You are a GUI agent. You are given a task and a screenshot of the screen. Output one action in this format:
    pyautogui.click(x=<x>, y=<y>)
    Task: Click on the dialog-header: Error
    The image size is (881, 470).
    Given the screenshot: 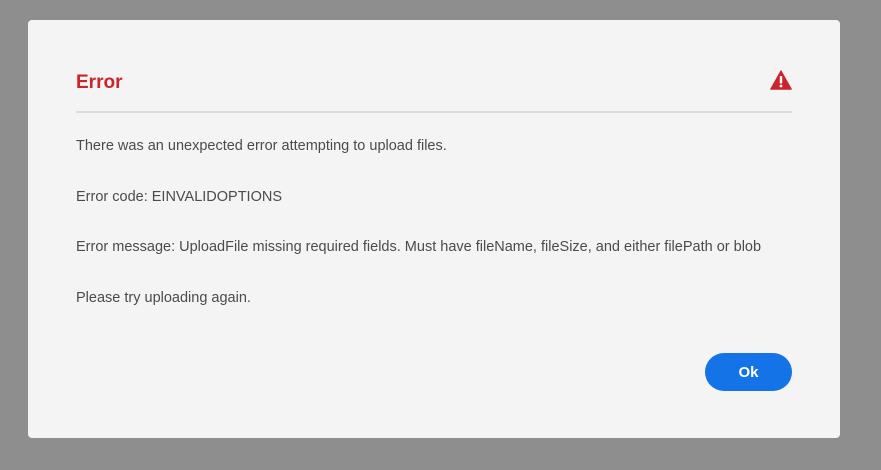 What is the action you would take?
    pyautogui.click(x=434, y=90)
    